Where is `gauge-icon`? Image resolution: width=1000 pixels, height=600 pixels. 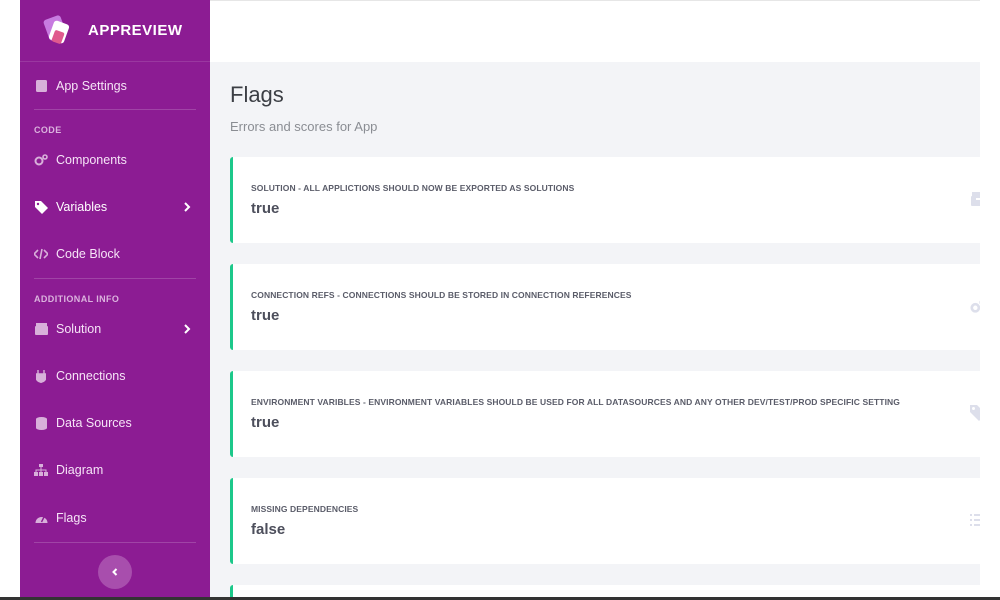
gauge-icon is located at coordinates (41, 518).